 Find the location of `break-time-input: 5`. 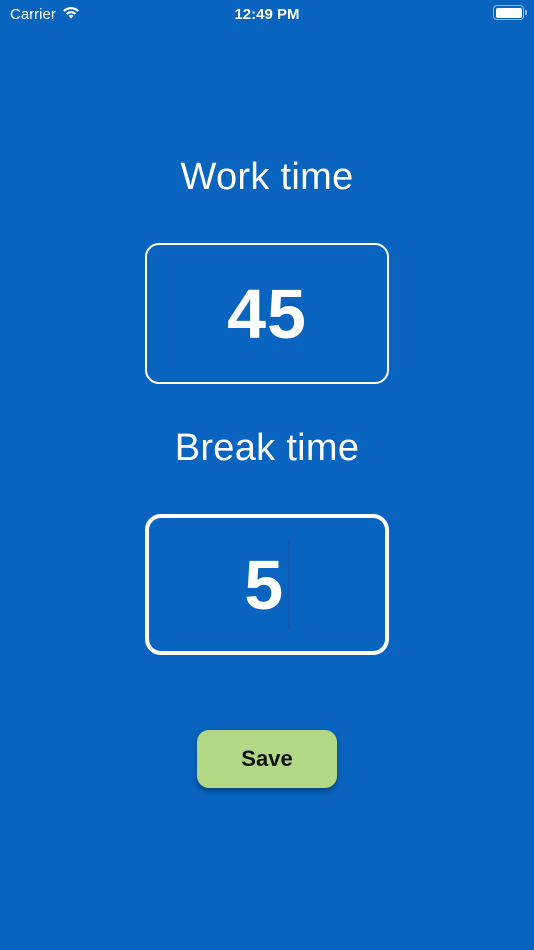

break-time-input: 5 is located at coordinates (267, 584).